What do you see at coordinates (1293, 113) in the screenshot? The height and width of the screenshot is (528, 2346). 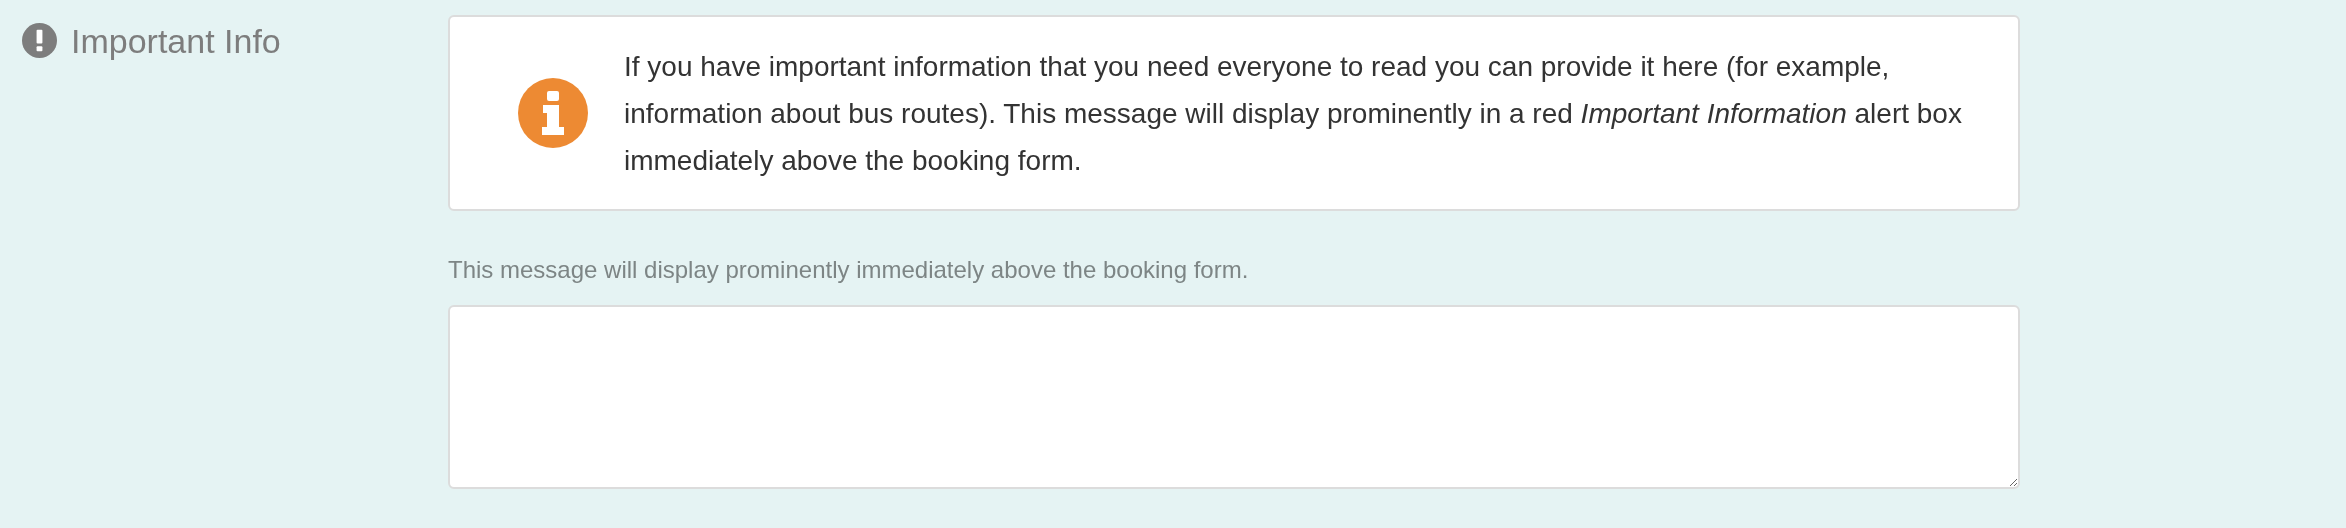 I see `info-message: If you have important information that you need everyone to read you can provide it here (for example, information about bus routes). This message will display prominently in a red Important Information alert box immediately above the booking form.` at bounding box center [1293, 113].